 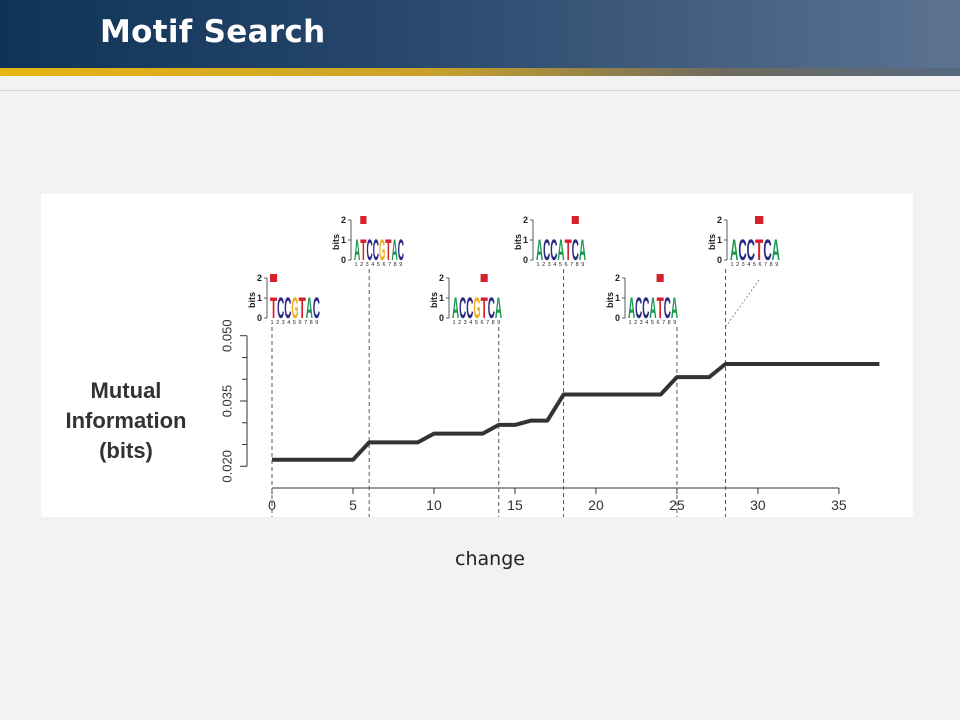 I want to click on x-tick-label: 30, so click(x=758, y=505).